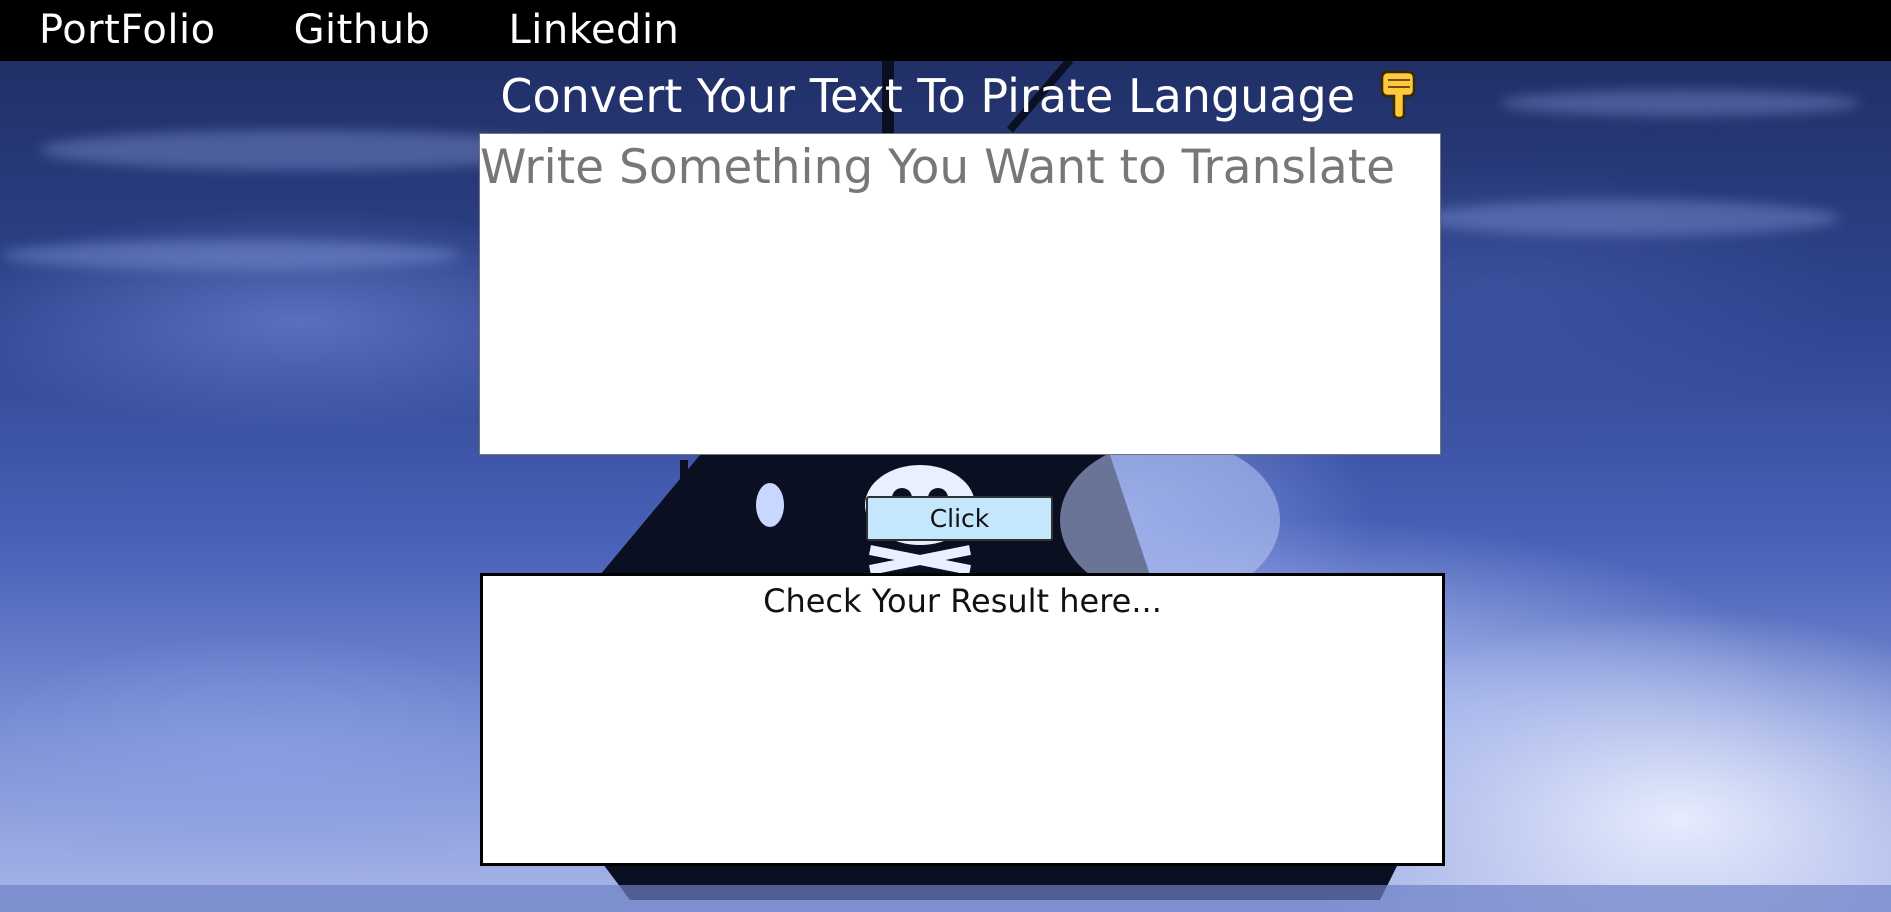 The image size is (1891, 912). What do you see at coordinates (959, 518) in the screenshot?
I see `translate-button: Click` at bounding box center [959, 518].